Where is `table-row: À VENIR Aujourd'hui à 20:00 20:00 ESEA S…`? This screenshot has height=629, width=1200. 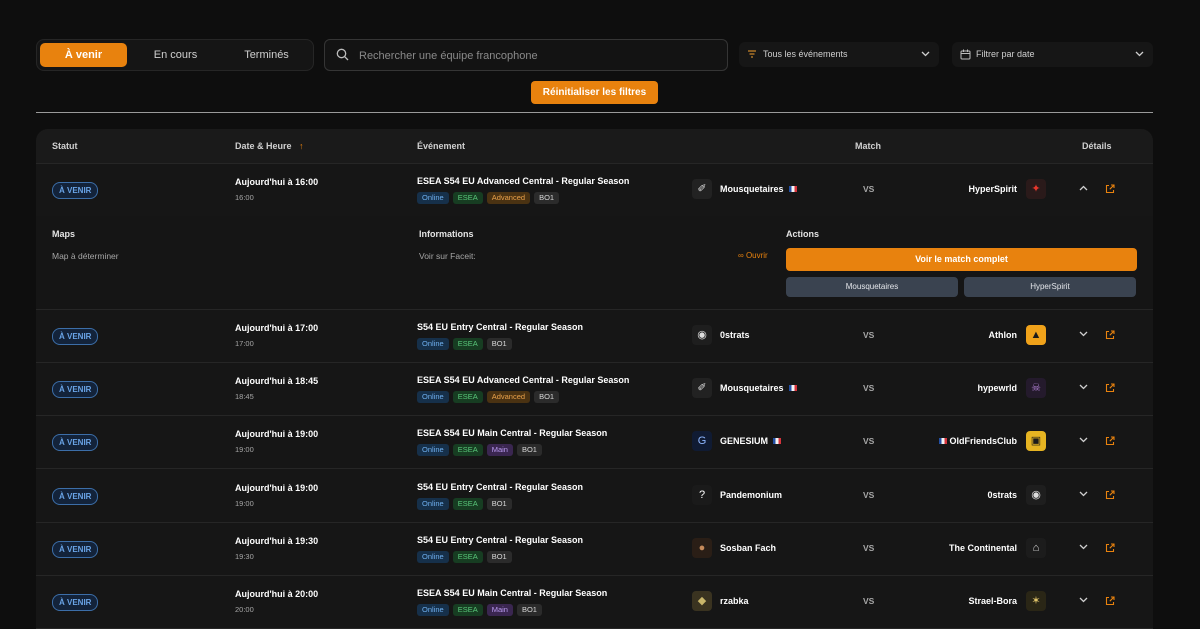
table-row: À VENIR Aujourd'hui à 20:00 20:00 ESEA S… is located at coordinates (594, 602).